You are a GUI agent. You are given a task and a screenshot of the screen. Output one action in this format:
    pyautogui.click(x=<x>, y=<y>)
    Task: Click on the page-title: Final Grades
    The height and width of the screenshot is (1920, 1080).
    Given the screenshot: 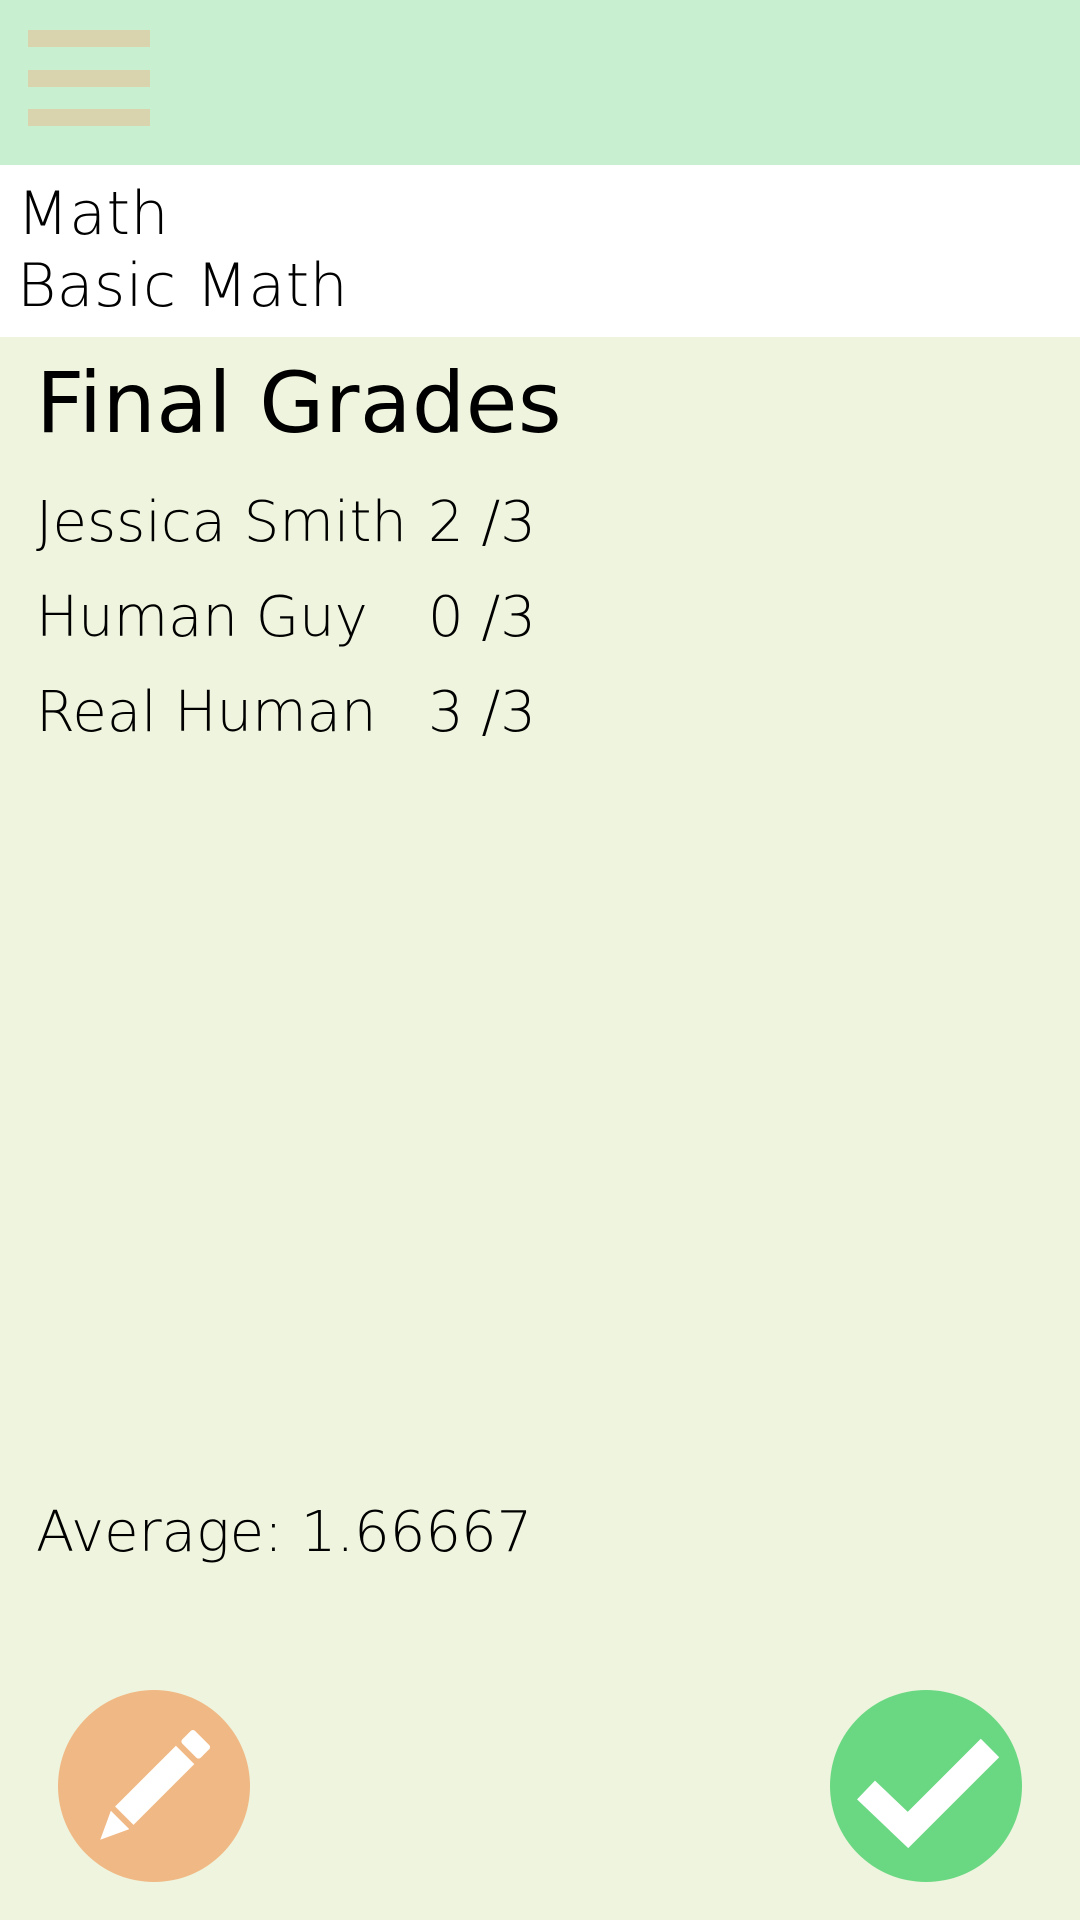 What is the action you would take?
    pyautogui.click(x=299, y=403)
    